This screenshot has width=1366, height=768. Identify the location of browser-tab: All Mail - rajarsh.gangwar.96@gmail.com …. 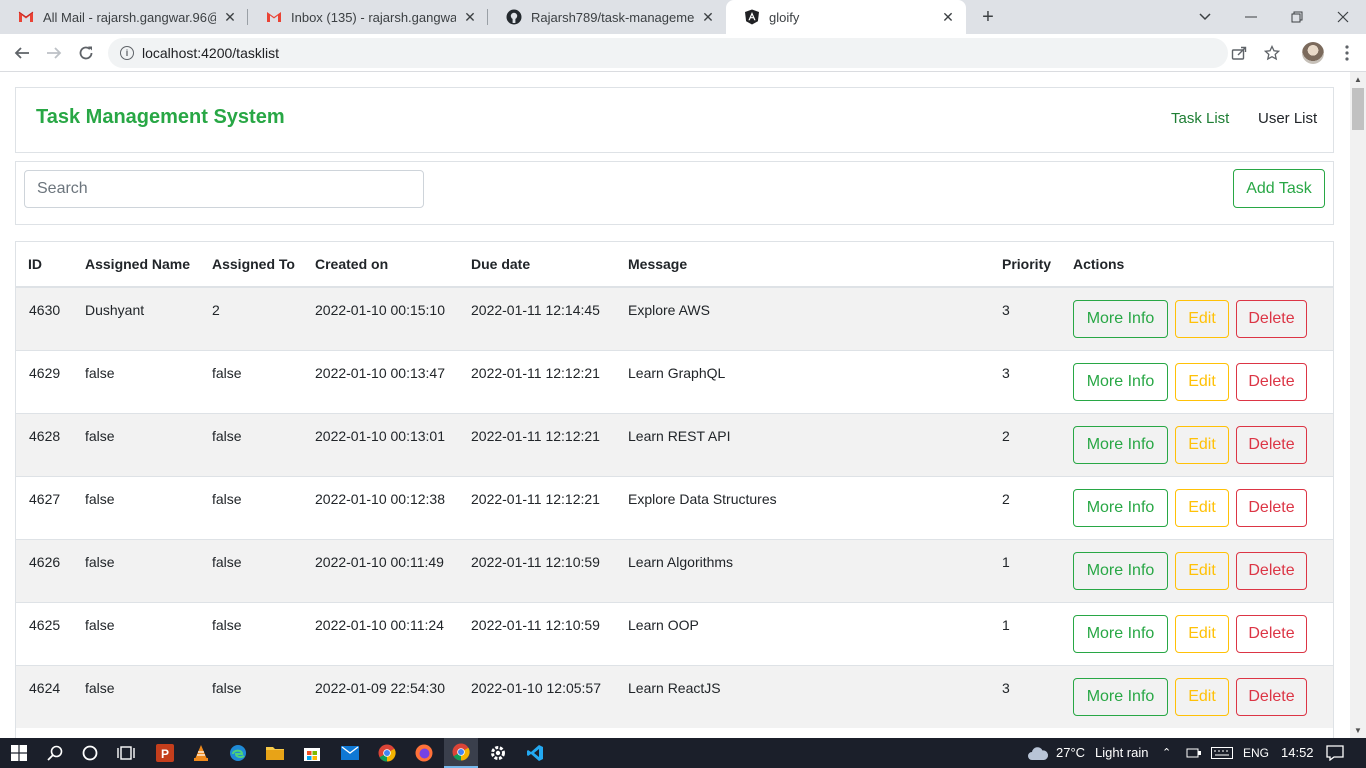
(124, 17).